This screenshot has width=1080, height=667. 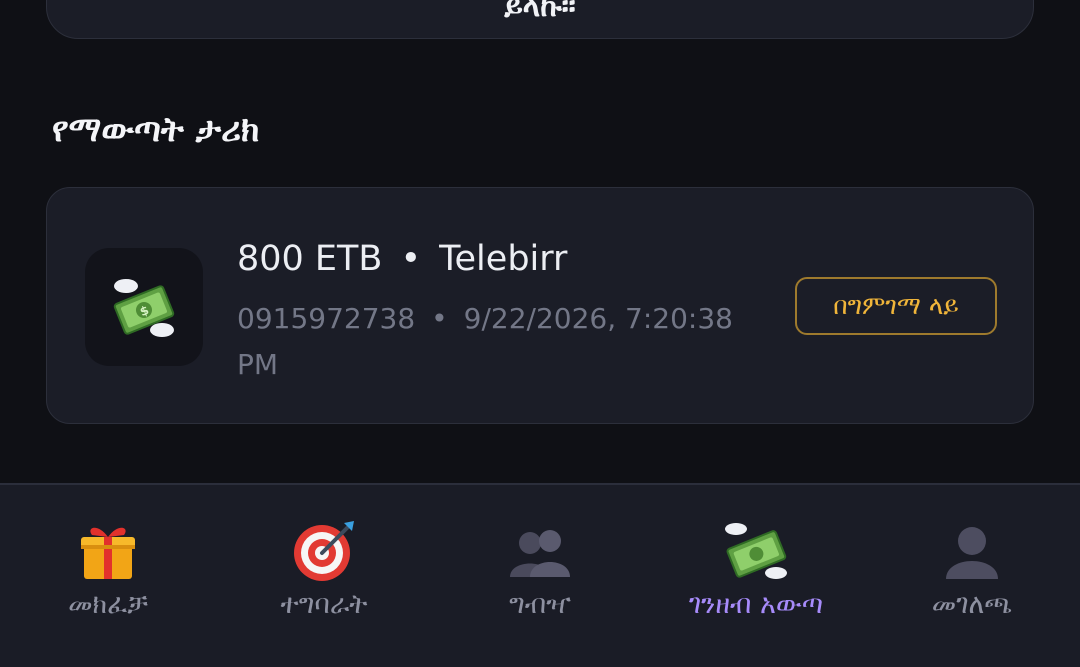 What do you see at coordinates (972, 553) in the screenshot?
I see `user-icon` at bounding box center [972, 553].